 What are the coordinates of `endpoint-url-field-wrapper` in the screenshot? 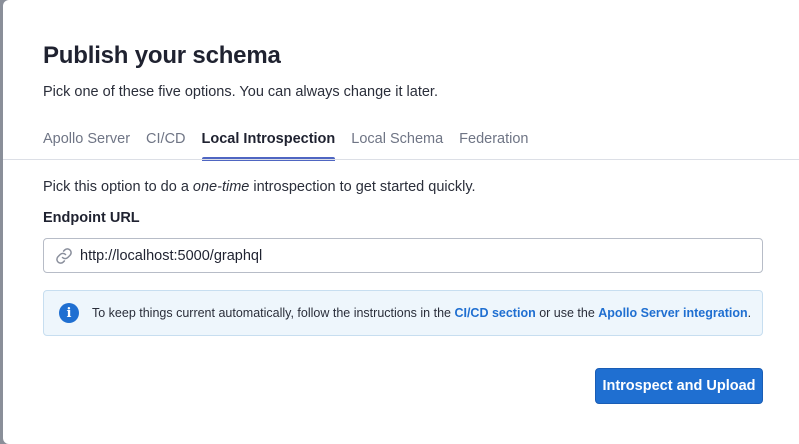 It's located at (403, 255).